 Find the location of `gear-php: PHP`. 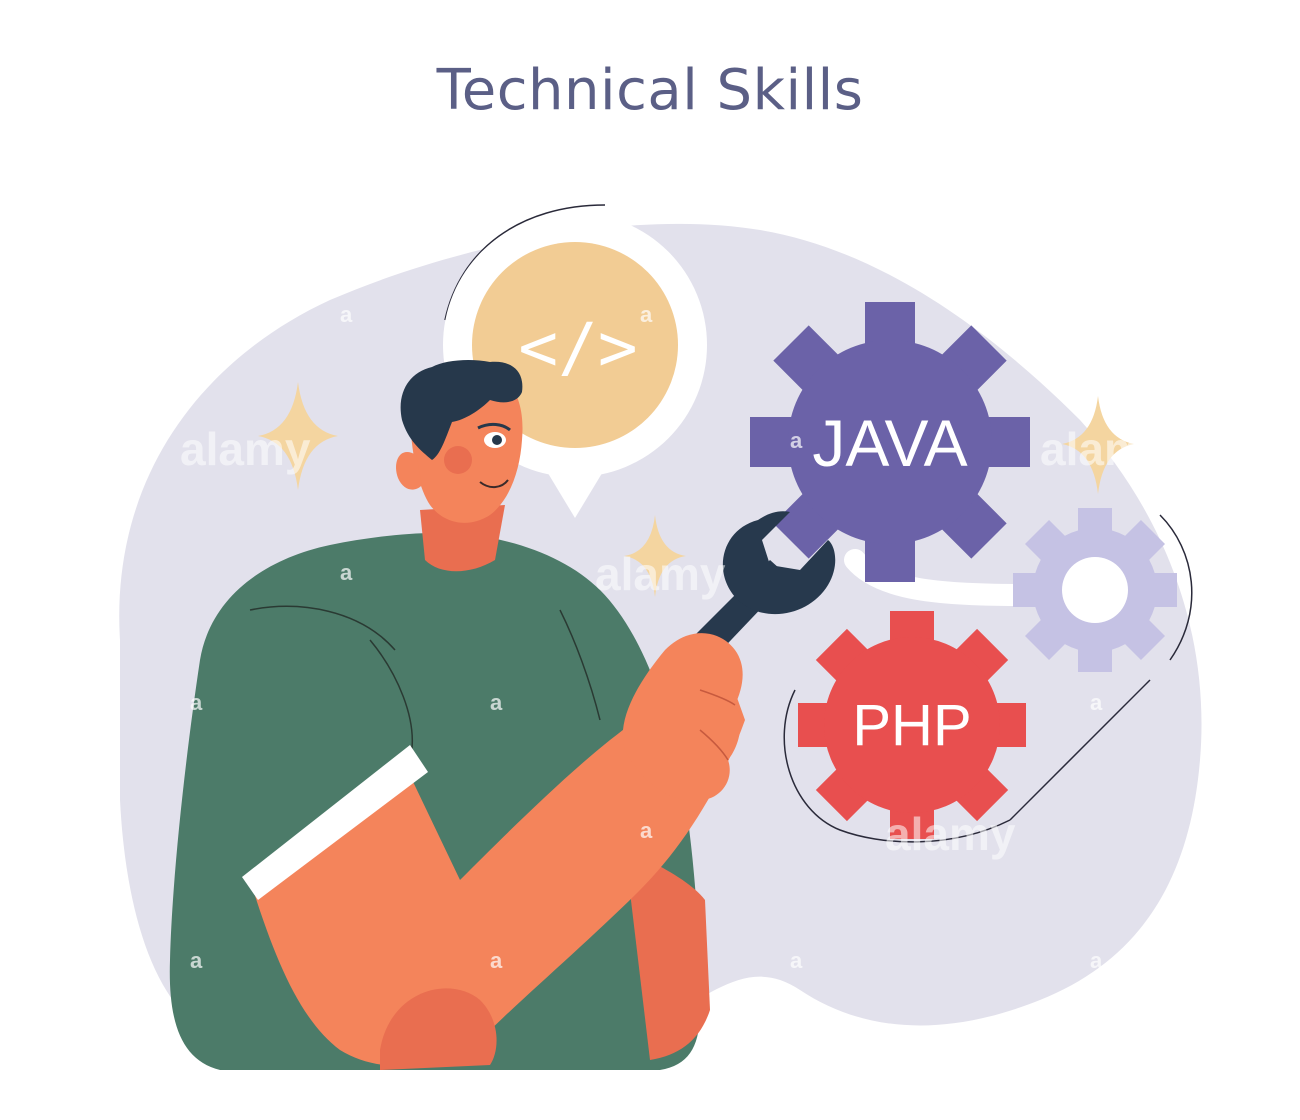

gear-php: PHP is located at coordinates (912, 725).